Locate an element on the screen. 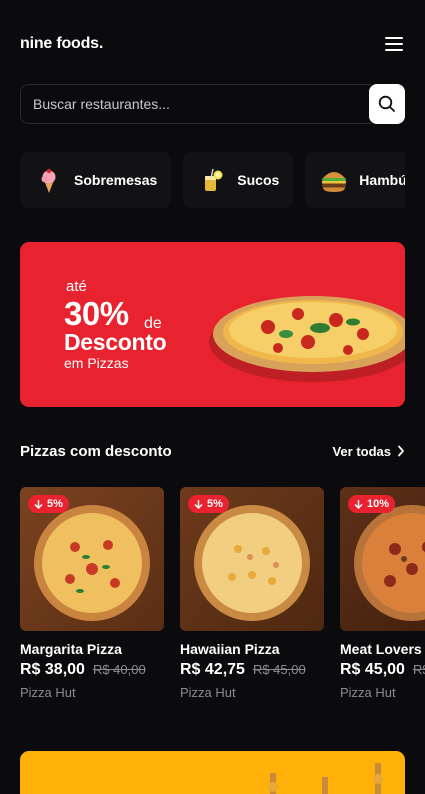 The width and height of the screenshot is (425, 794). category-hamburgueres: Hambúrgueres is located at coordinates (355, 180).